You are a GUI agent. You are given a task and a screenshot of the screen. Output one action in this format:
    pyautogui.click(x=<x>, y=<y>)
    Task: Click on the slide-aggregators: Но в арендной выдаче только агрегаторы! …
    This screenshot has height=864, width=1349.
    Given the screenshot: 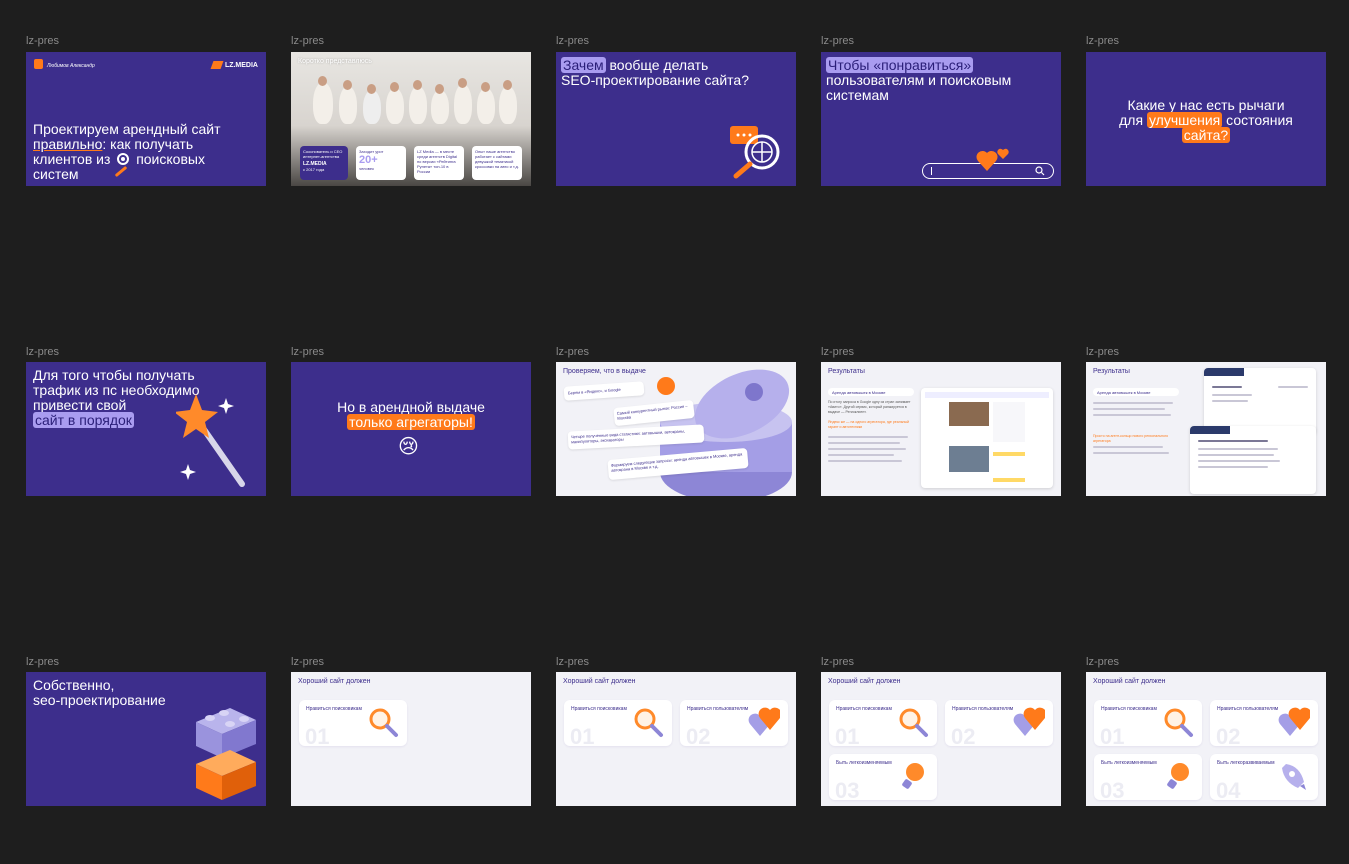 What is the action you would take?
    pyautogui.click(x=411, y=429)
    